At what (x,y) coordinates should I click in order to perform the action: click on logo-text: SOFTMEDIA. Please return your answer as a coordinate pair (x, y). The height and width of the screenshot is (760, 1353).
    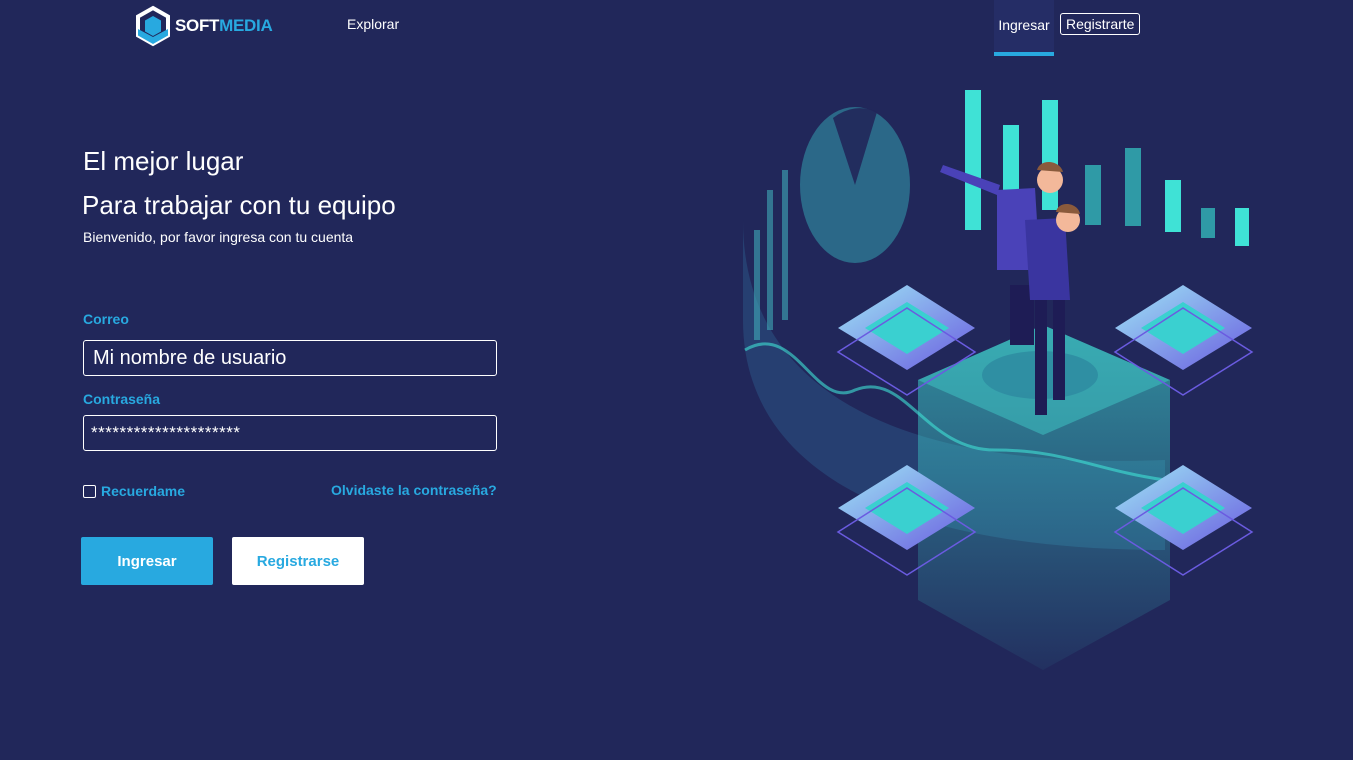
    Looking at the image, I should click on (224, 26).